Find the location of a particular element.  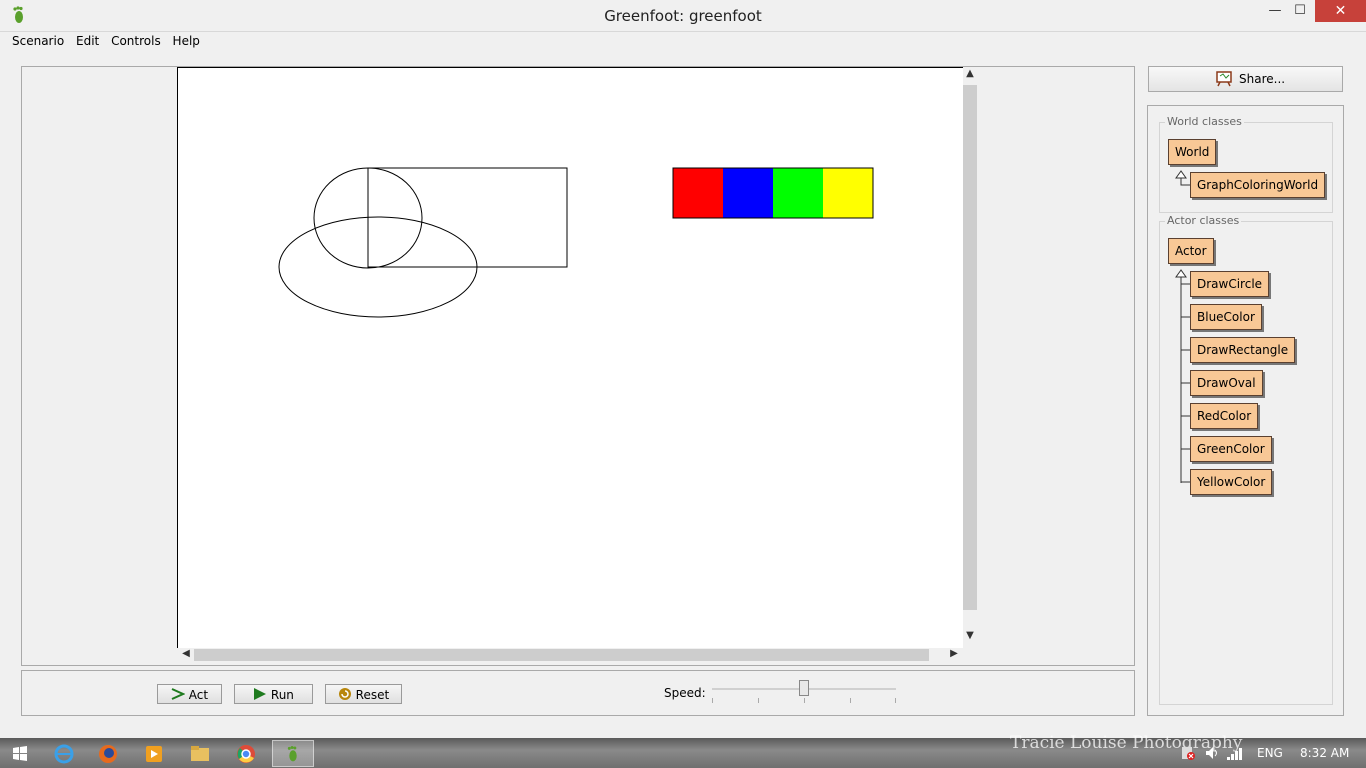

world-classes-group: World classes is located at coordinates (1246, 164).